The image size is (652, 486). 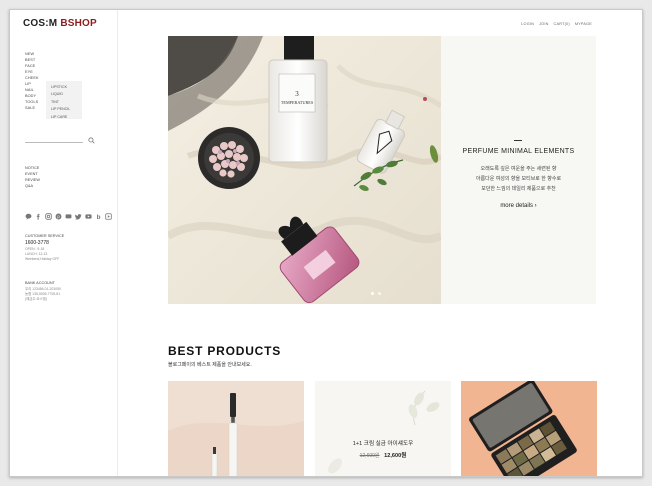 What do you see at coordinates (562, 24) in the screenshot?
I see `cart-link: CART(0)` at bounding box center [562, 24].